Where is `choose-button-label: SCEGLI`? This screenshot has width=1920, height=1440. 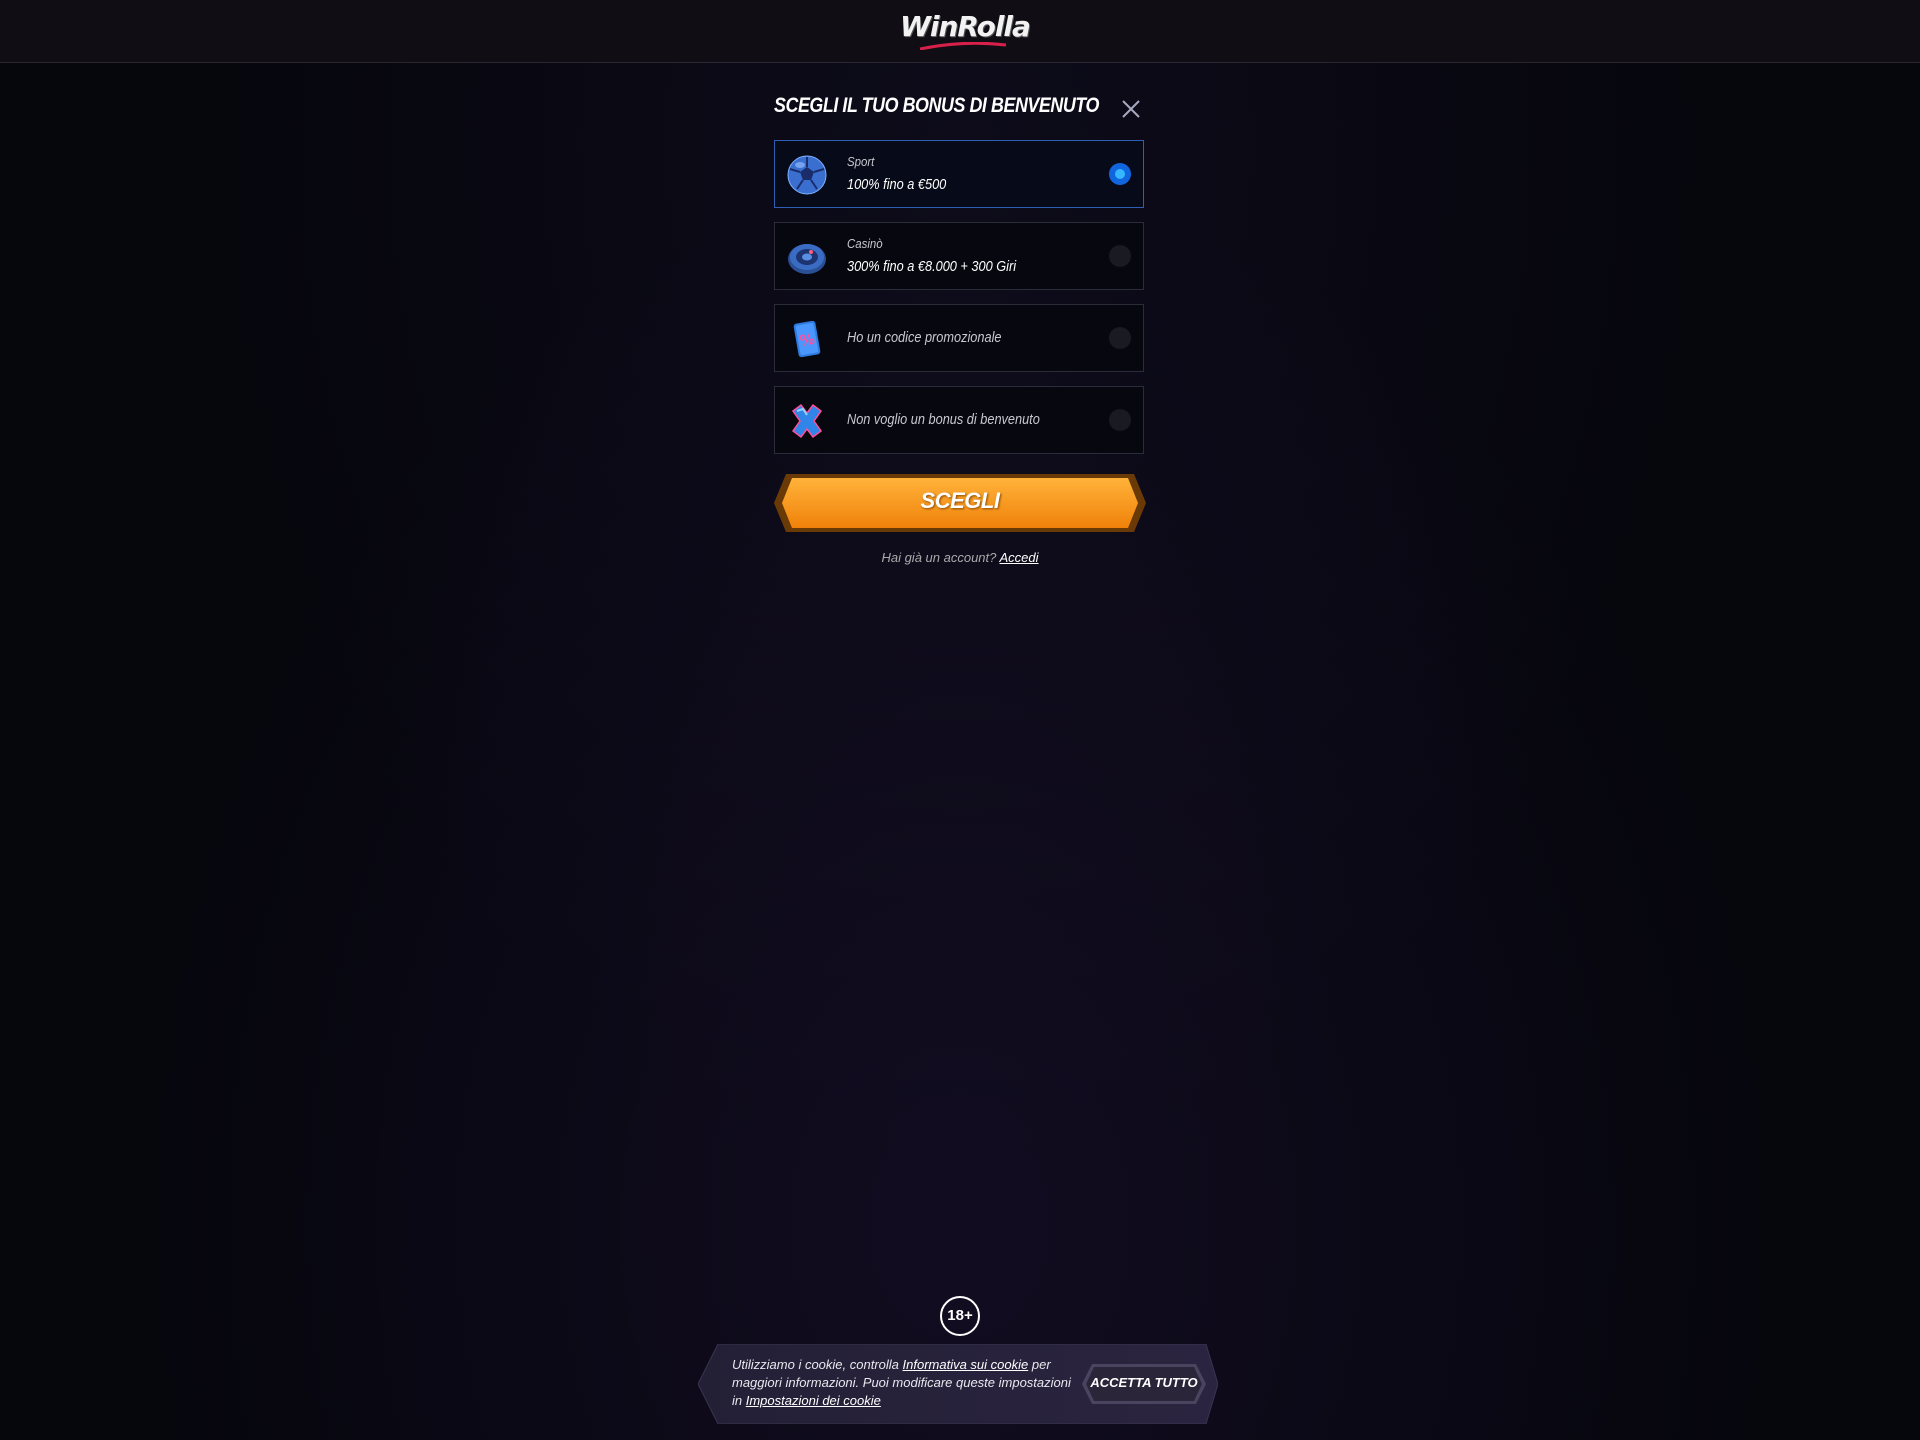
choose-button-label: SCEGLI is located at coordinates (960, 500).